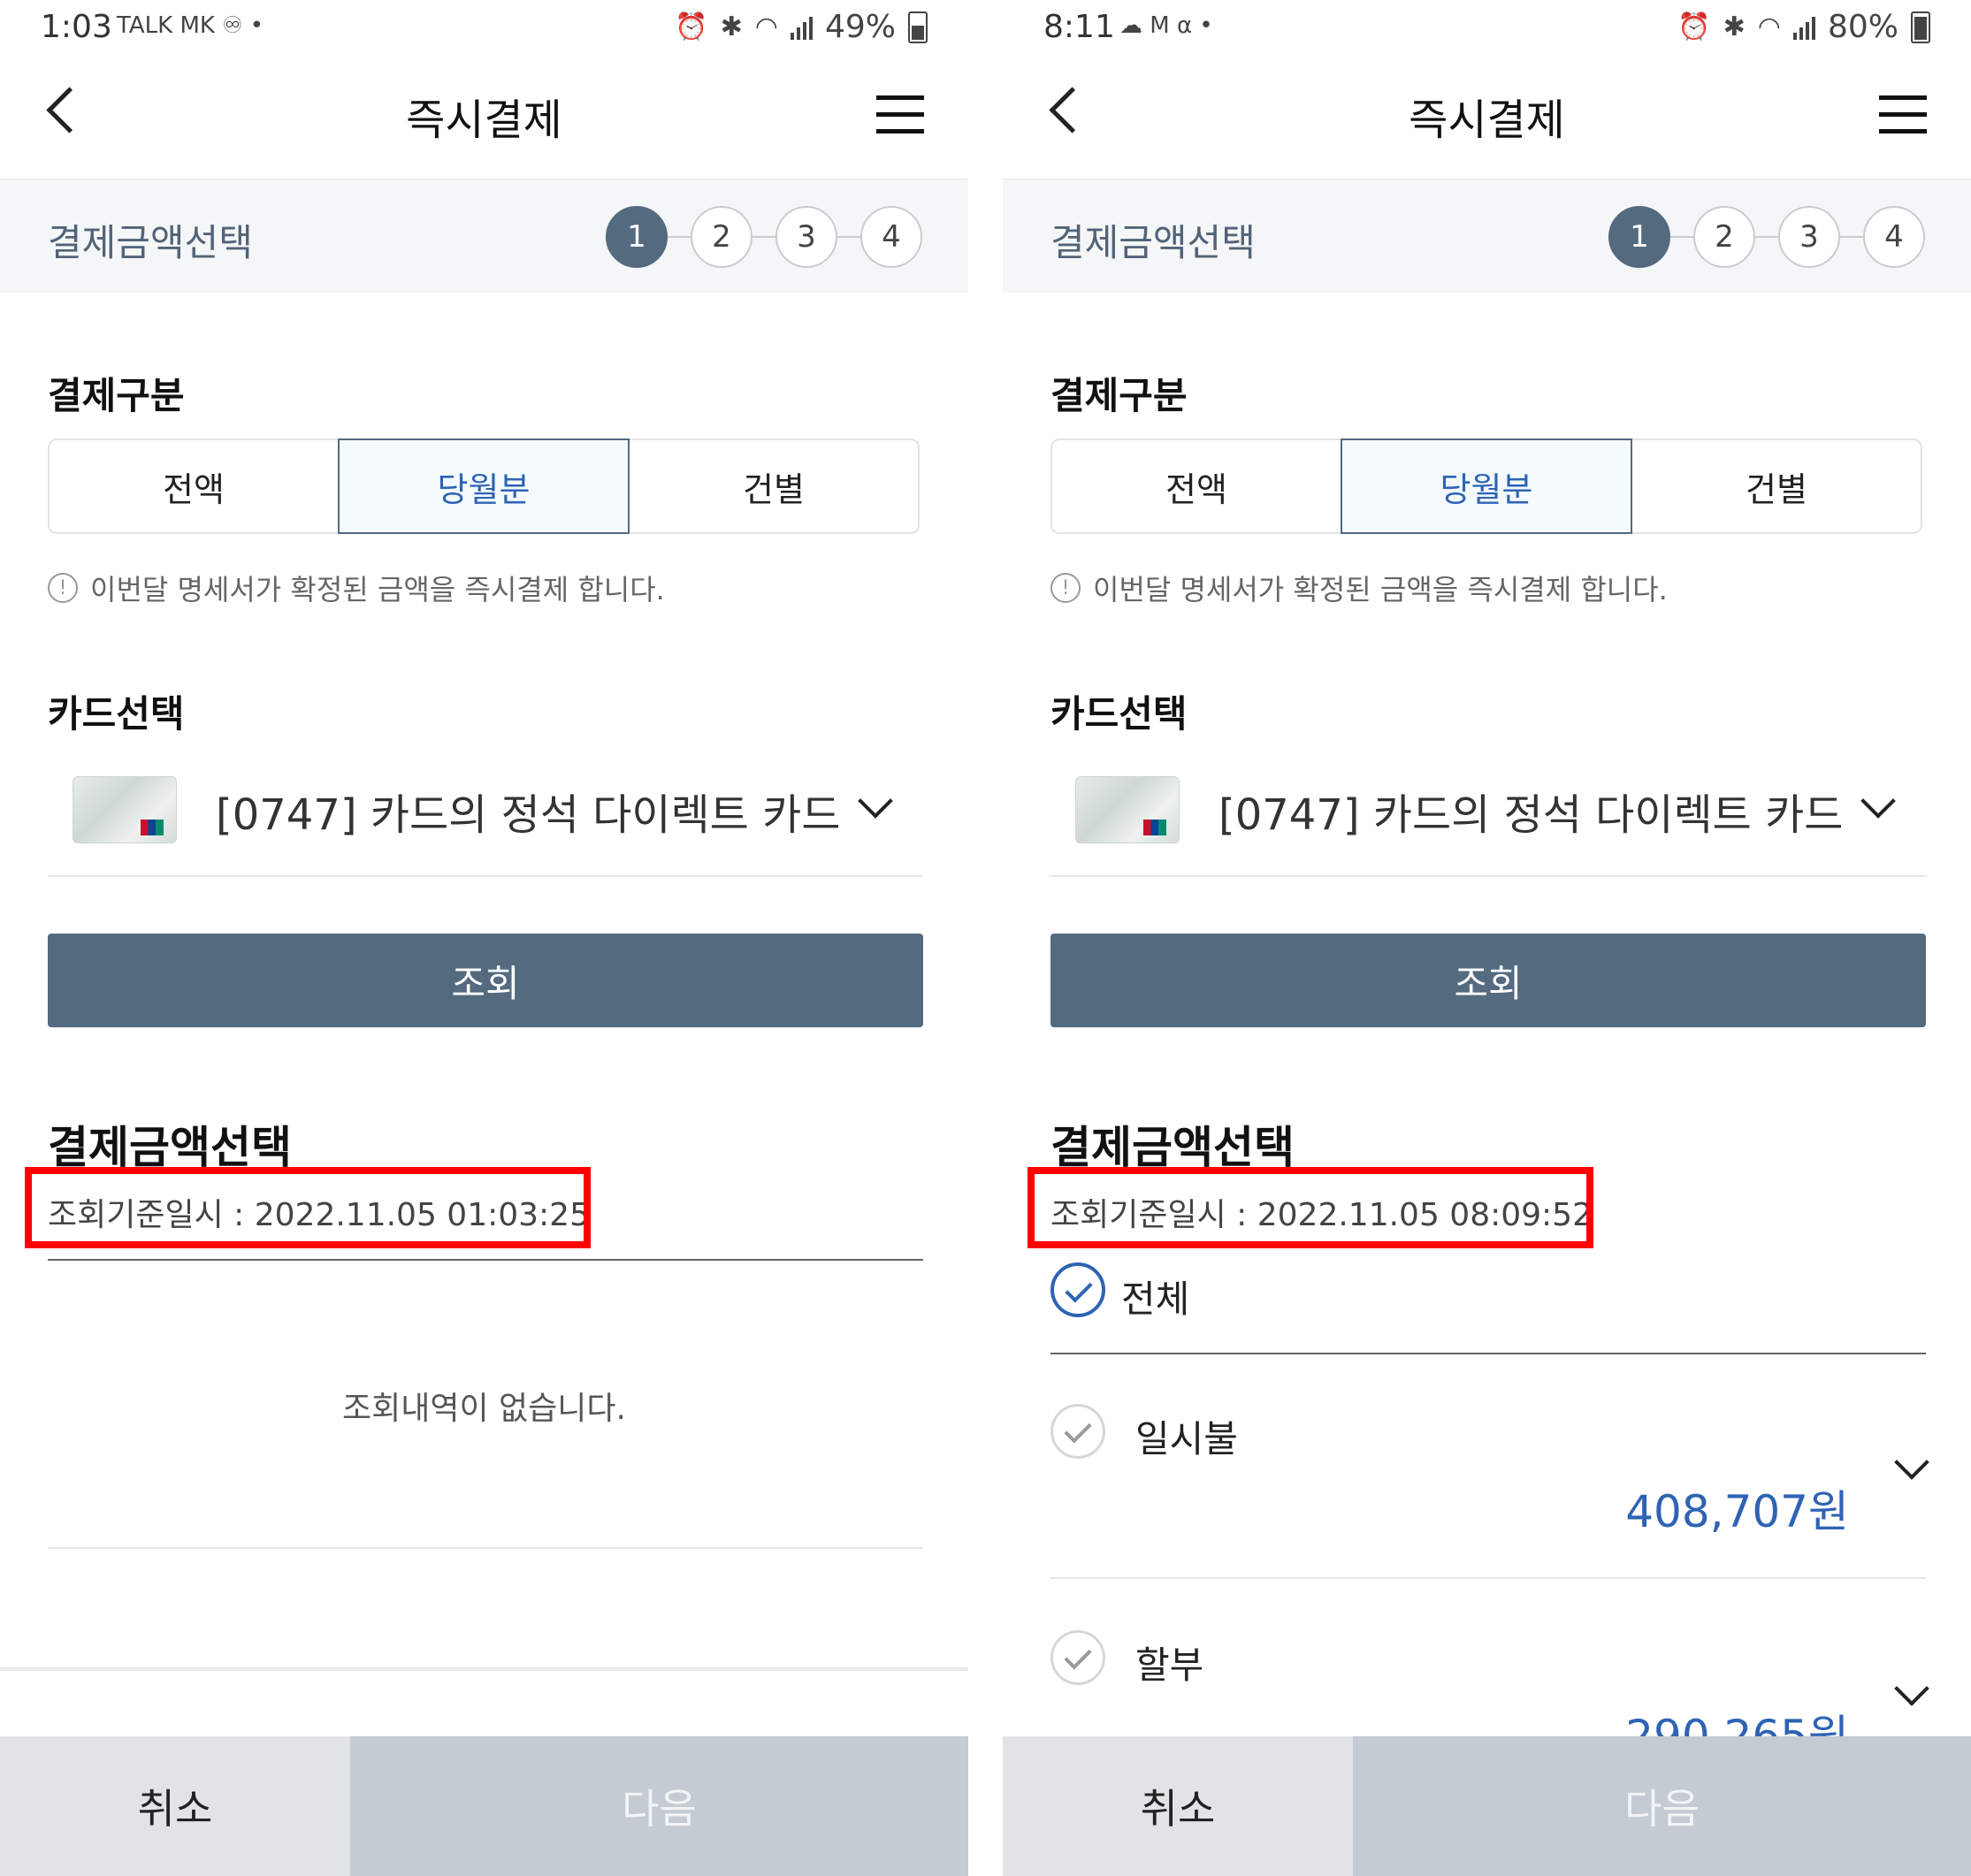 This screenshot has height=1876, width=1971. I want to click on status-right: ⏰ ✱ ◠ 49%, so click(801, 27).